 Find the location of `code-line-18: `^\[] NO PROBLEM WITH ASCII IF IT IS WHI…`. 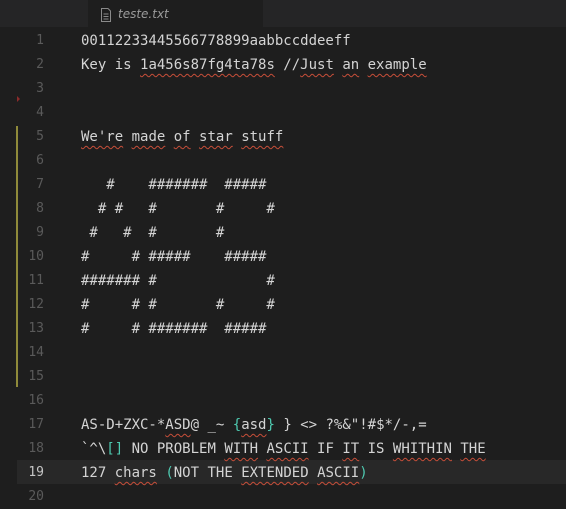

code-line-18: `^\[] NO PROBLEM WITH ASCII IF IT IS WHI… is located at coordinates (283, 449).